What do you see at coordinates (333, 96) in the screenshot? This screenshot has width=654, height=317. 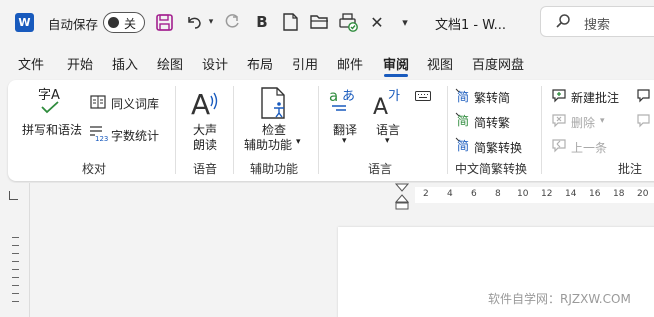 I see `translate-icon-text-a: a` at bounding box center [333, 96].